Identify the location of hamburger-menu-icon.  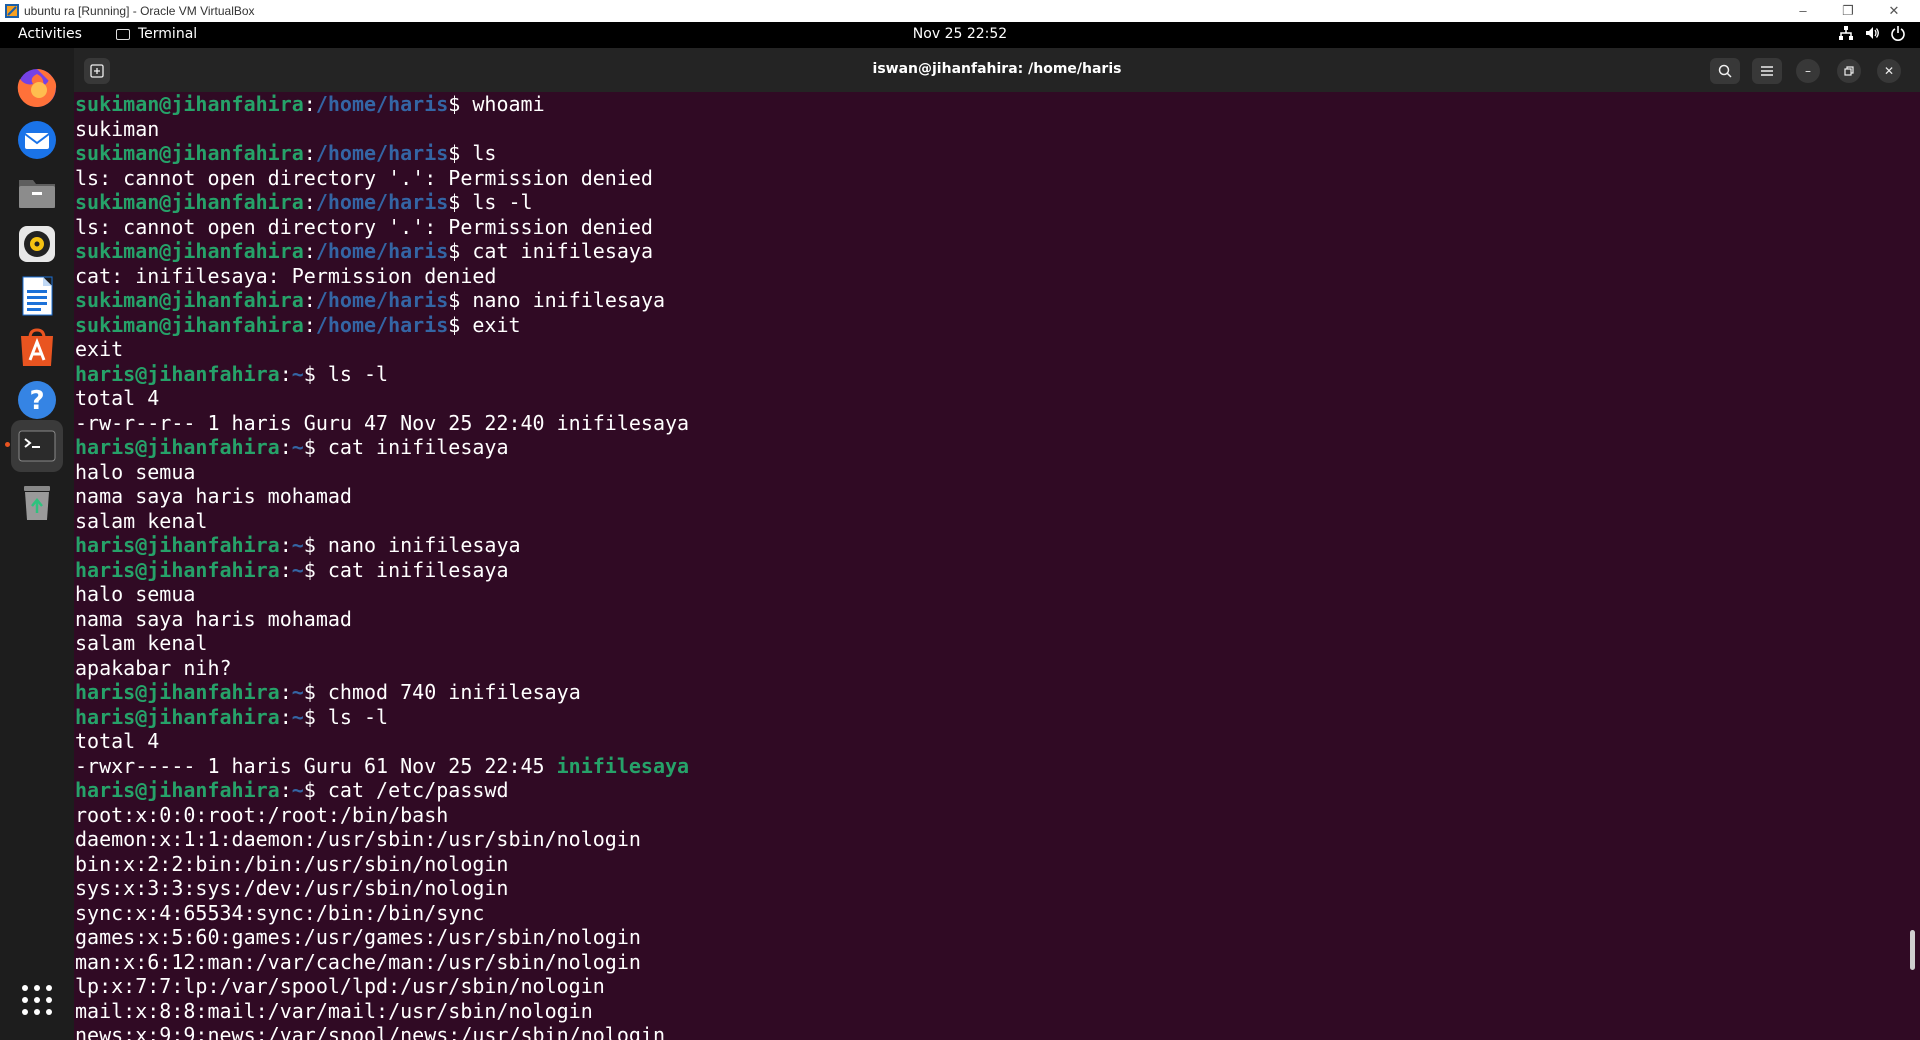
(1767, 71).